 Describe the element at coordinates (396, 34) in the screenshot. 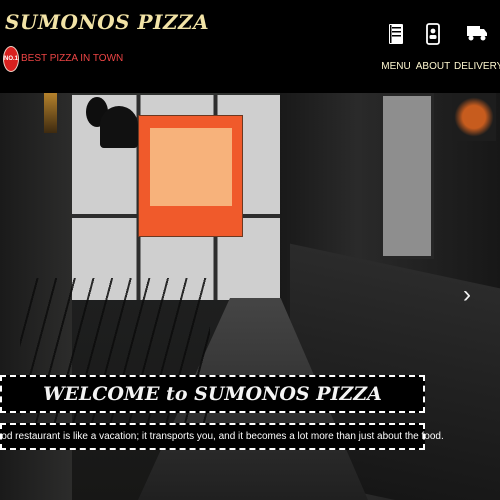

I see `menu-book-icon` at that location.